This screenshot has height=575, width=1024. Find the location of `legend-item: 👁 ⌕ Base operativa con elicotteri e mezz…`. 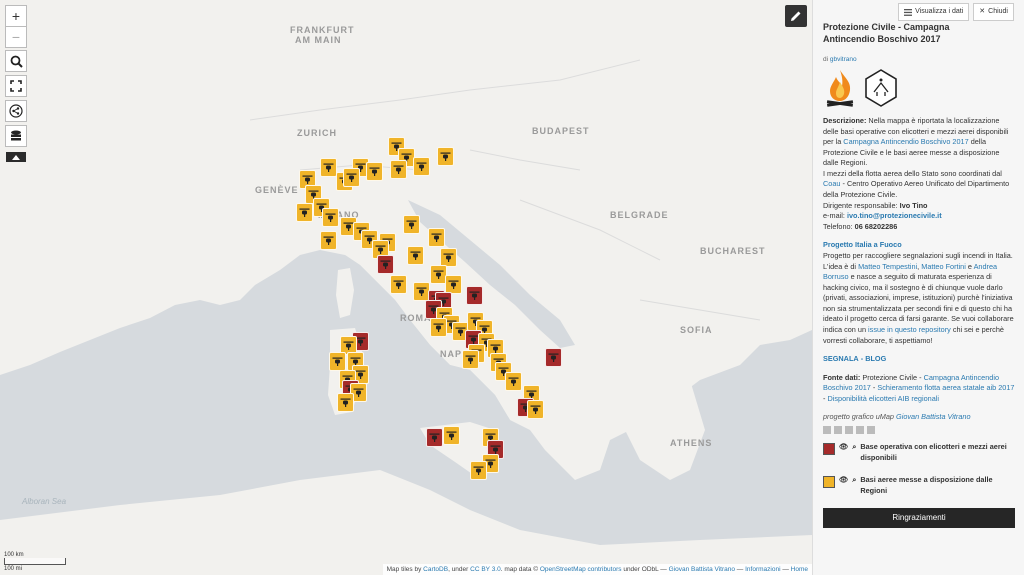

legend-item: 👁 ⌕ Base operativa con elicotteri e mezz… is located at coordinates (919, 452).